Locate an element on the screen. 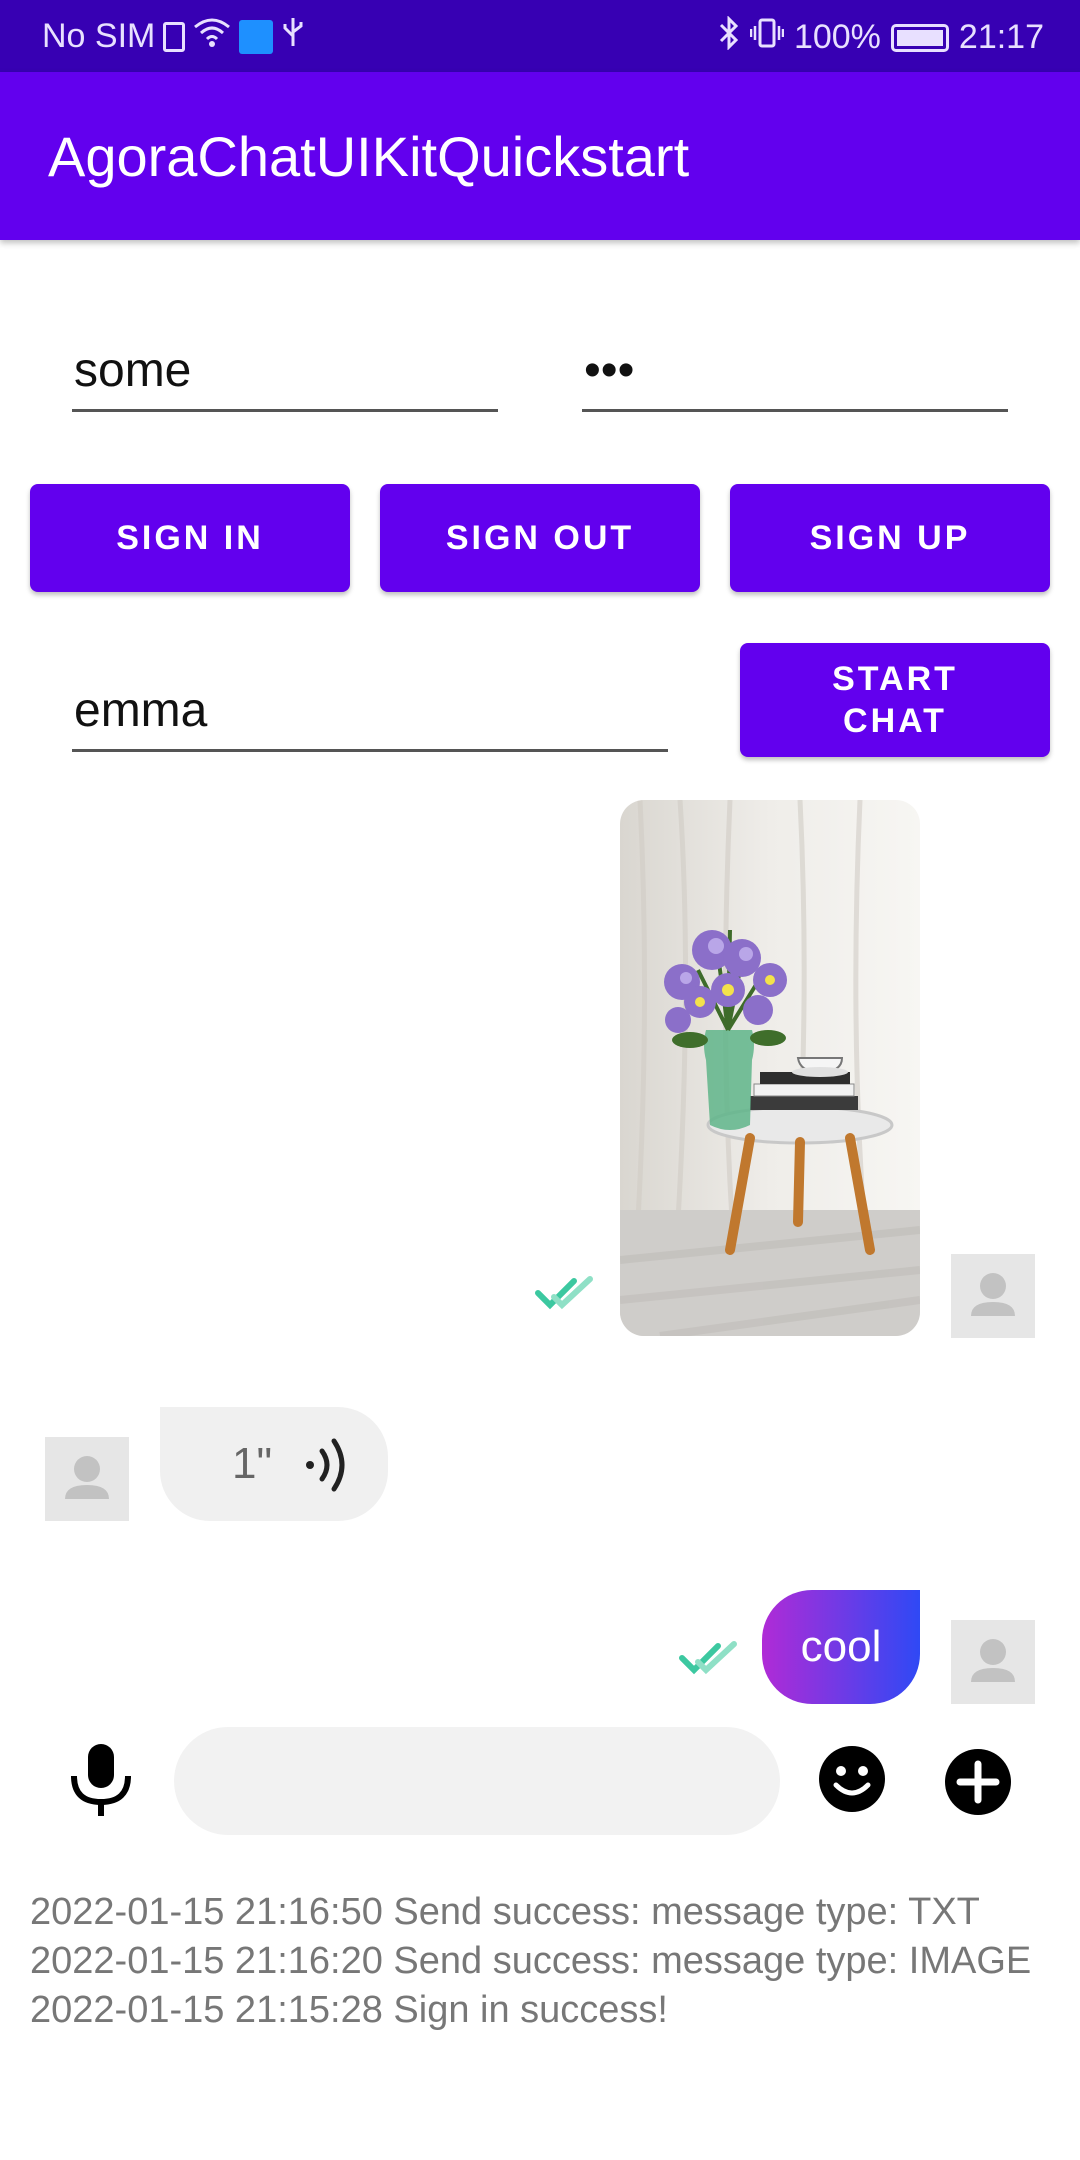 The width and height of the screenshot is (1080, 2160). carrier-text: No SIM is located at coordinates (99, 36).